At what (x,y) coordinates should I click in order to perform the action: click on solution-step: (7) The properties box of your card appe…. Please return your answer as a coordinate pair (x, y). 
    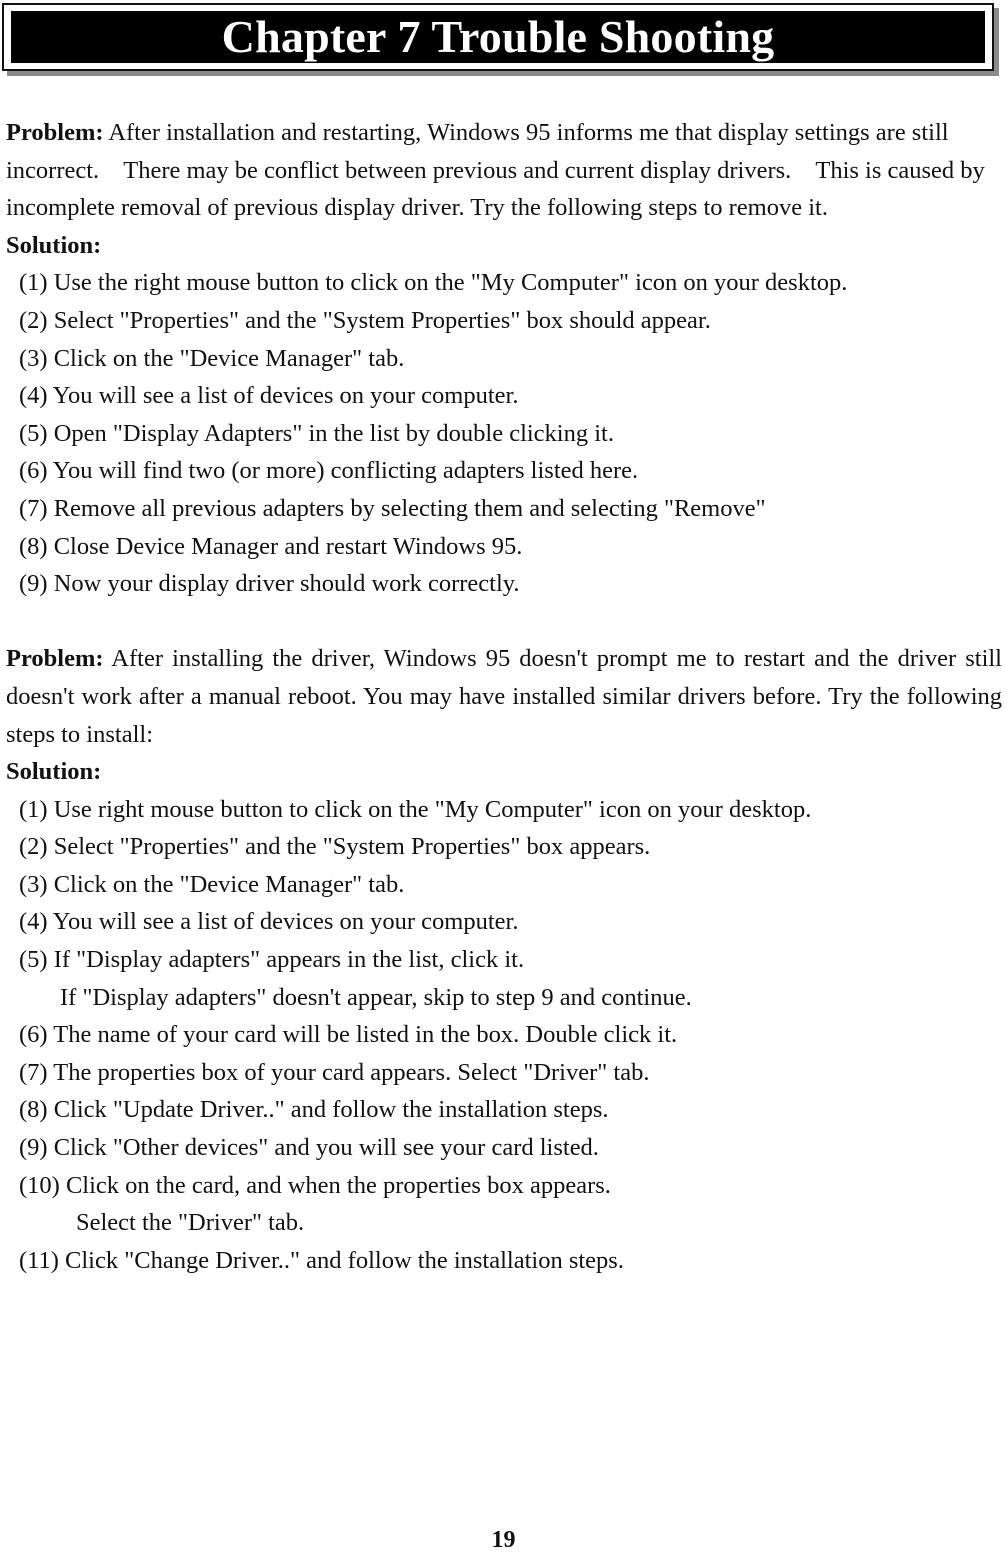
    Looking at the image, I should click on (506, 1073).